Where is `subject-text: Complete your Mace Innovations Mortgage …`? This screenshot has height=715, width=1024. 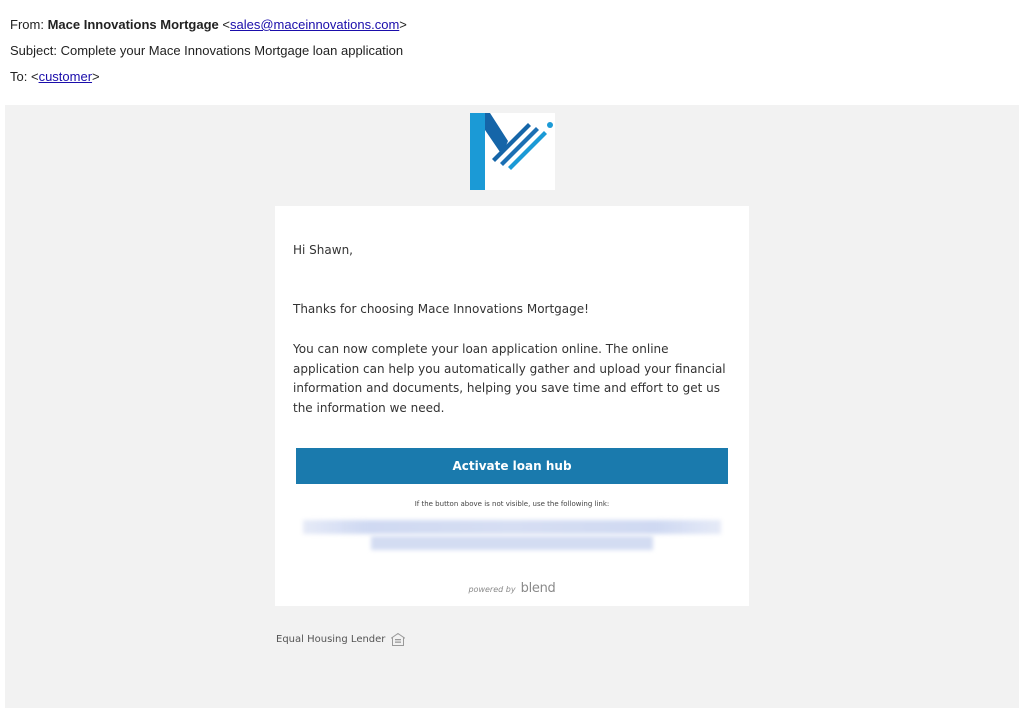
subject-text: Complete your Mace Innovations Mortgage … is located at coordinates (232, 50).